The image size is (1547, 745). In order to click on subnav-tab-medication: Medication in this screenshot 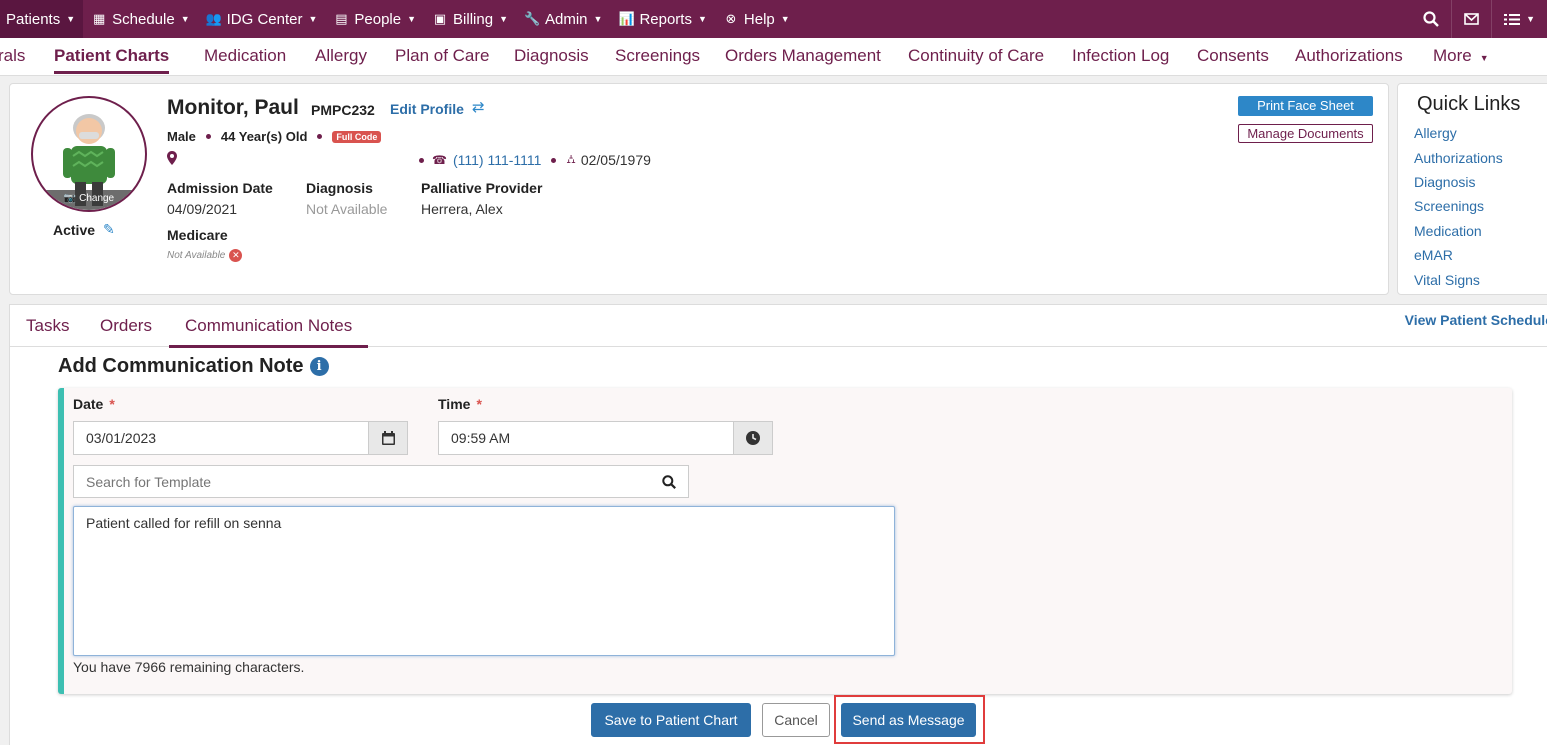, I will do `click(245, 57)`.